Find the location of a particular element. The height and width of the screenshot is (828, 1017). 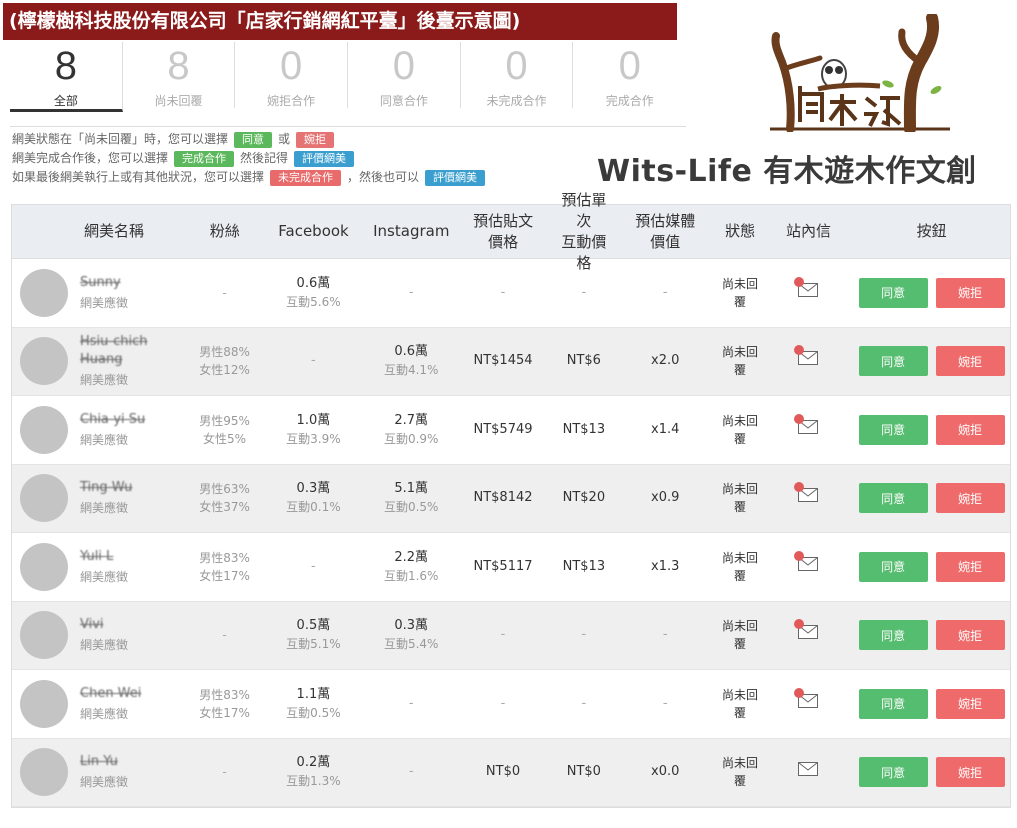

influencer-name: Yuli L is located at coordinates (104, 557).